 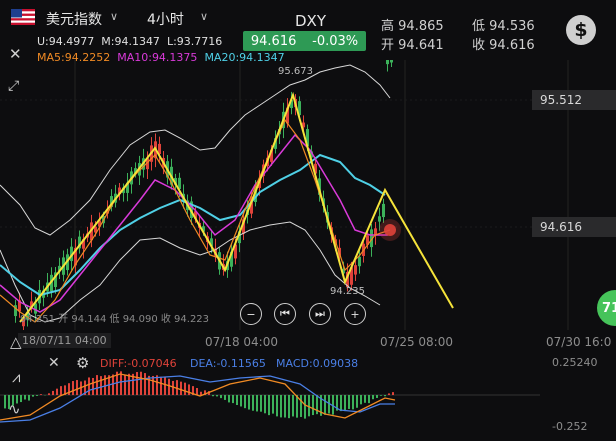 What do you see at coordinates (251, 314) in the screenshot?
I see `zoom-out-icon: −` at bounding box center [251, 314].